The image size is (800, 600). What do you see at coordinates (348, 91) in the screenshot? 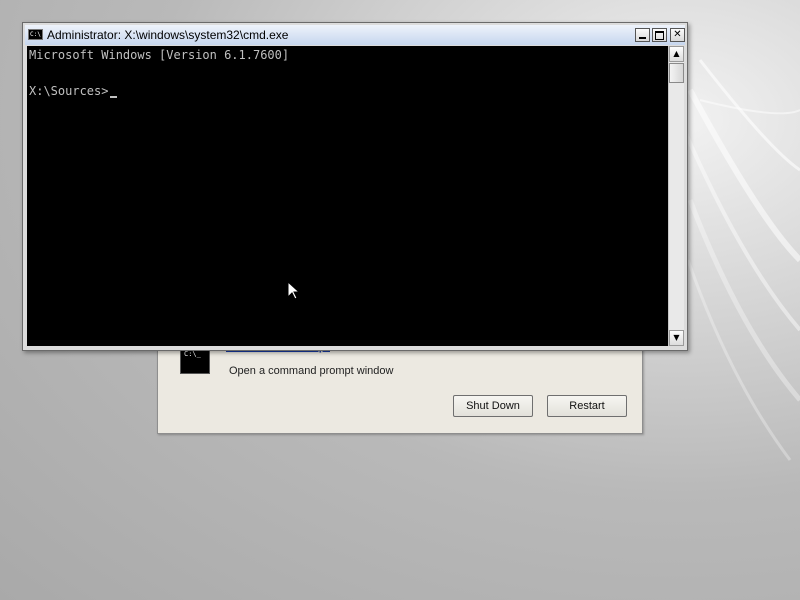
I see `console-prompt-line: X:\Sources>` at bounding box center [348, 91].